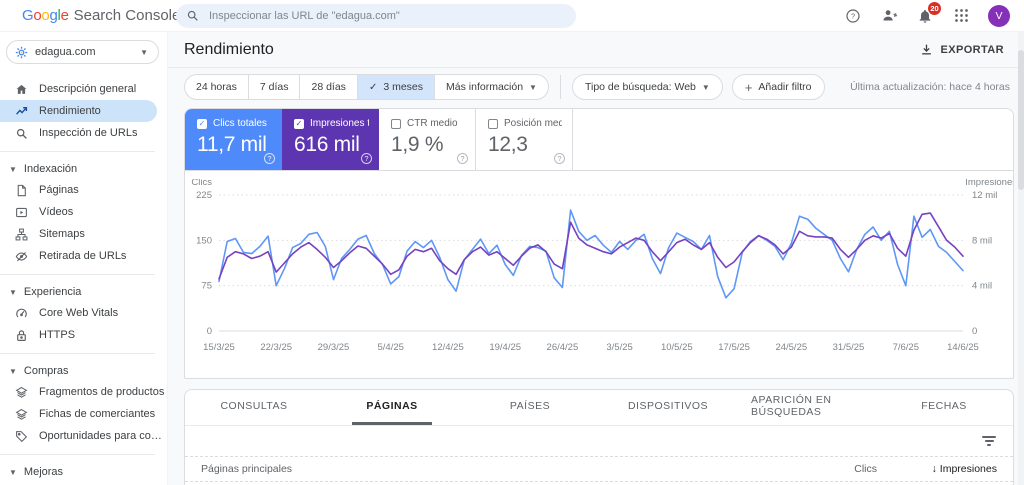  What do you see at coordinates (82, 52) in the screenshot?
I see `property-selector: edagua.com ▼` at bounding box center [82, 52].